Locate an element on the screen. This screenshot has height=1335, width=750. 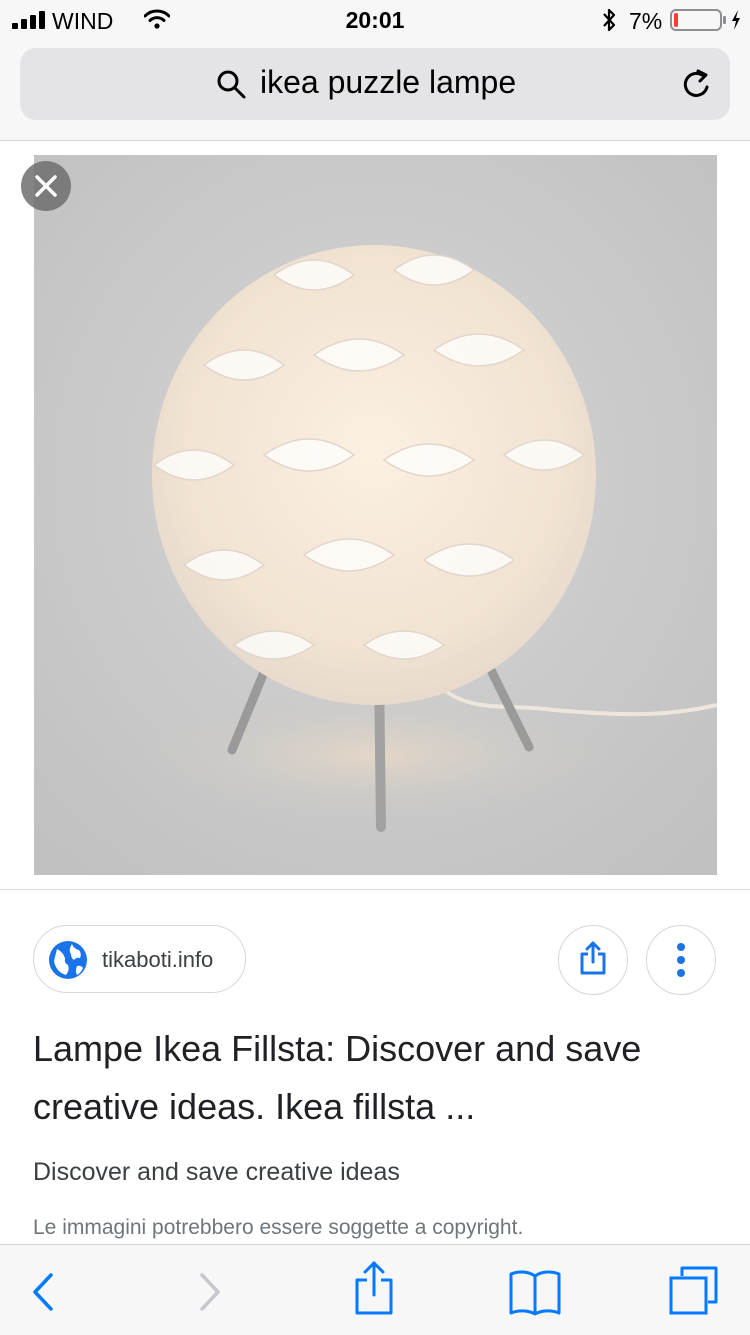
charging-icon is located at coordinates (736, 20).